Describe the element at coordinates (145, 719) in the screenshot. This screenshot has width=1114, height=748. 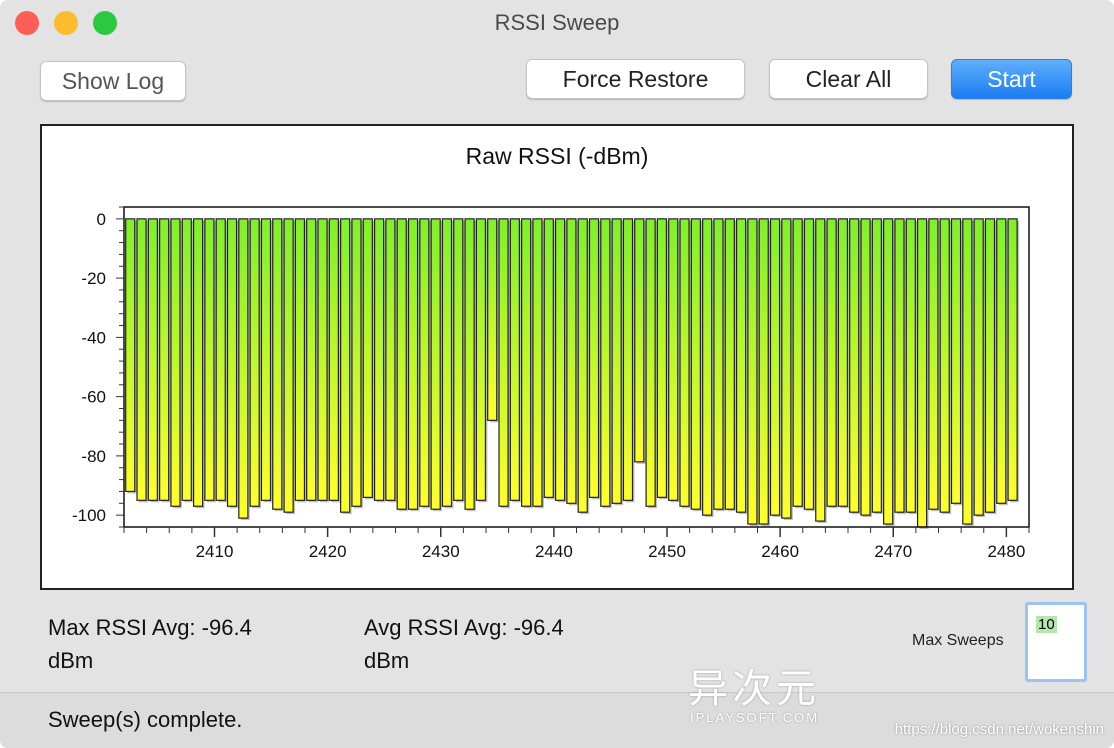
I see `status-text: Sweep(s) complete.` at that location.